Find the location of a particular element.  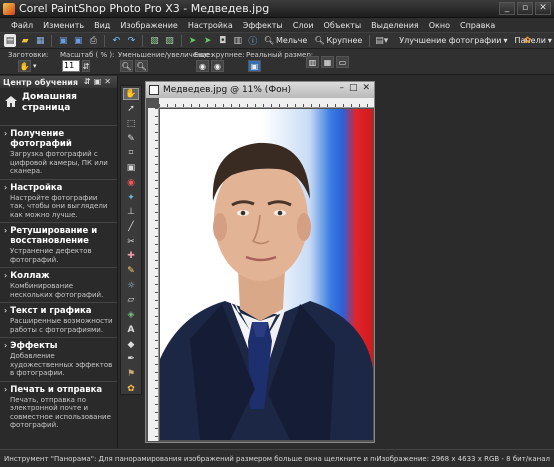

eraser-tool-icon: ▱ is located at coordinates (131, 300).